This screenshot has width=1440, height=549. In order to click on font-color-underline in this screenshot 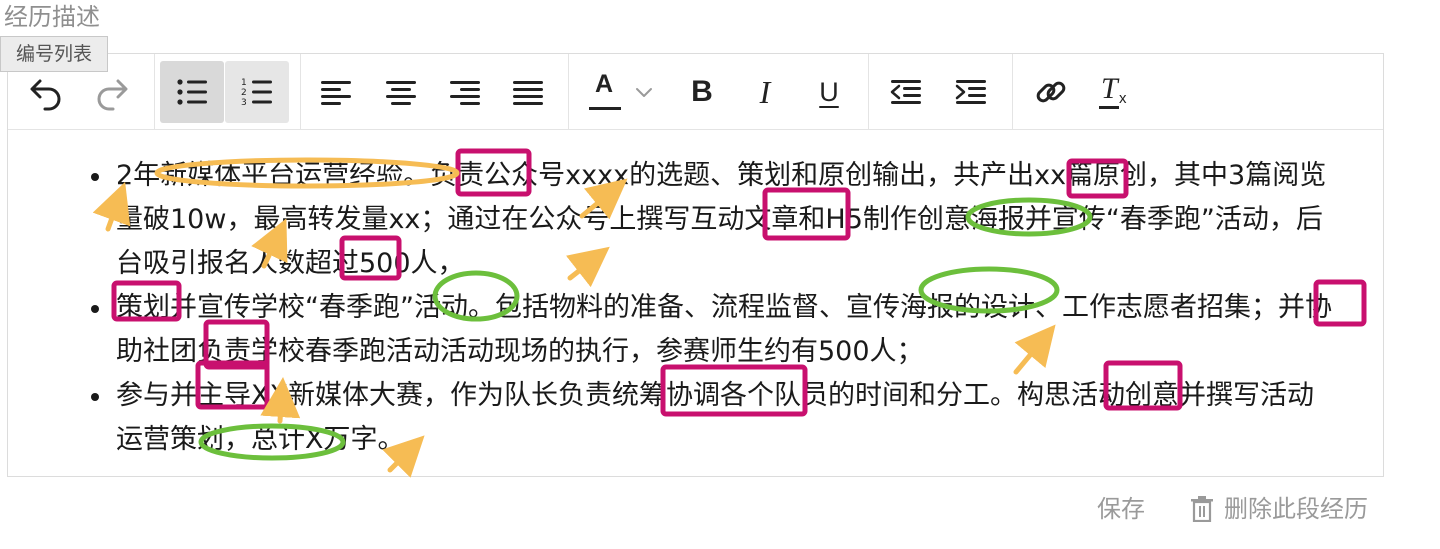, I will do `click(605, 108)`.